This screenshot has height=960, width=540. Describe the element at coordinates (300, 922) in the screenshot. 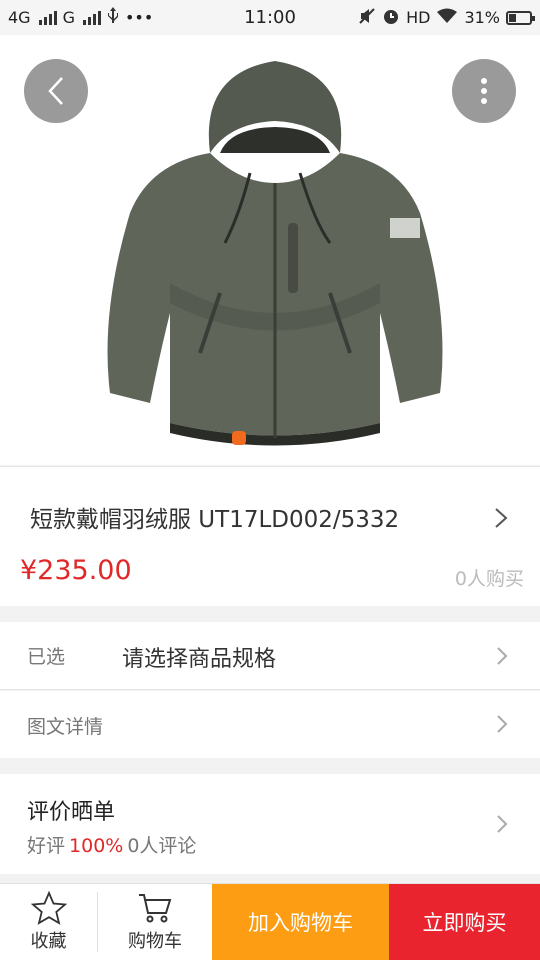

I see `add-to-cart-button: 加入购物车` at that location.